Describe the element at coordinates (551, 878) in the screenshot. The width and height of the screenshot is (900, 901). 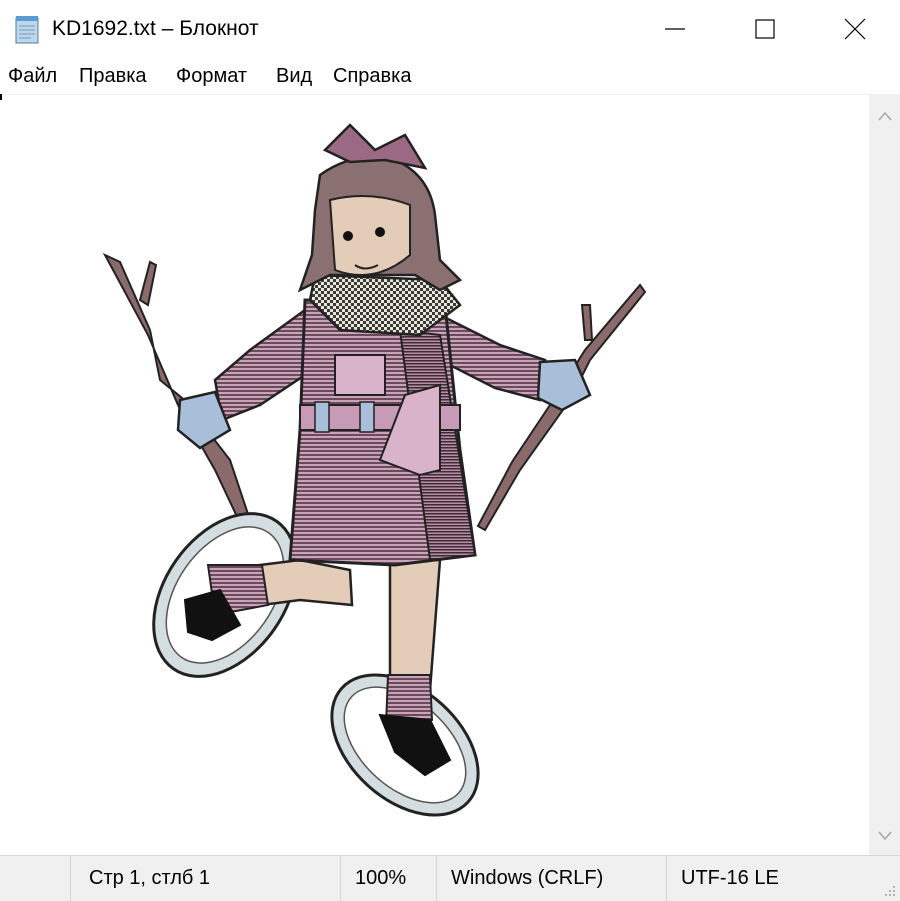
I see `line-endings: Windows (CRLF)` at that location.